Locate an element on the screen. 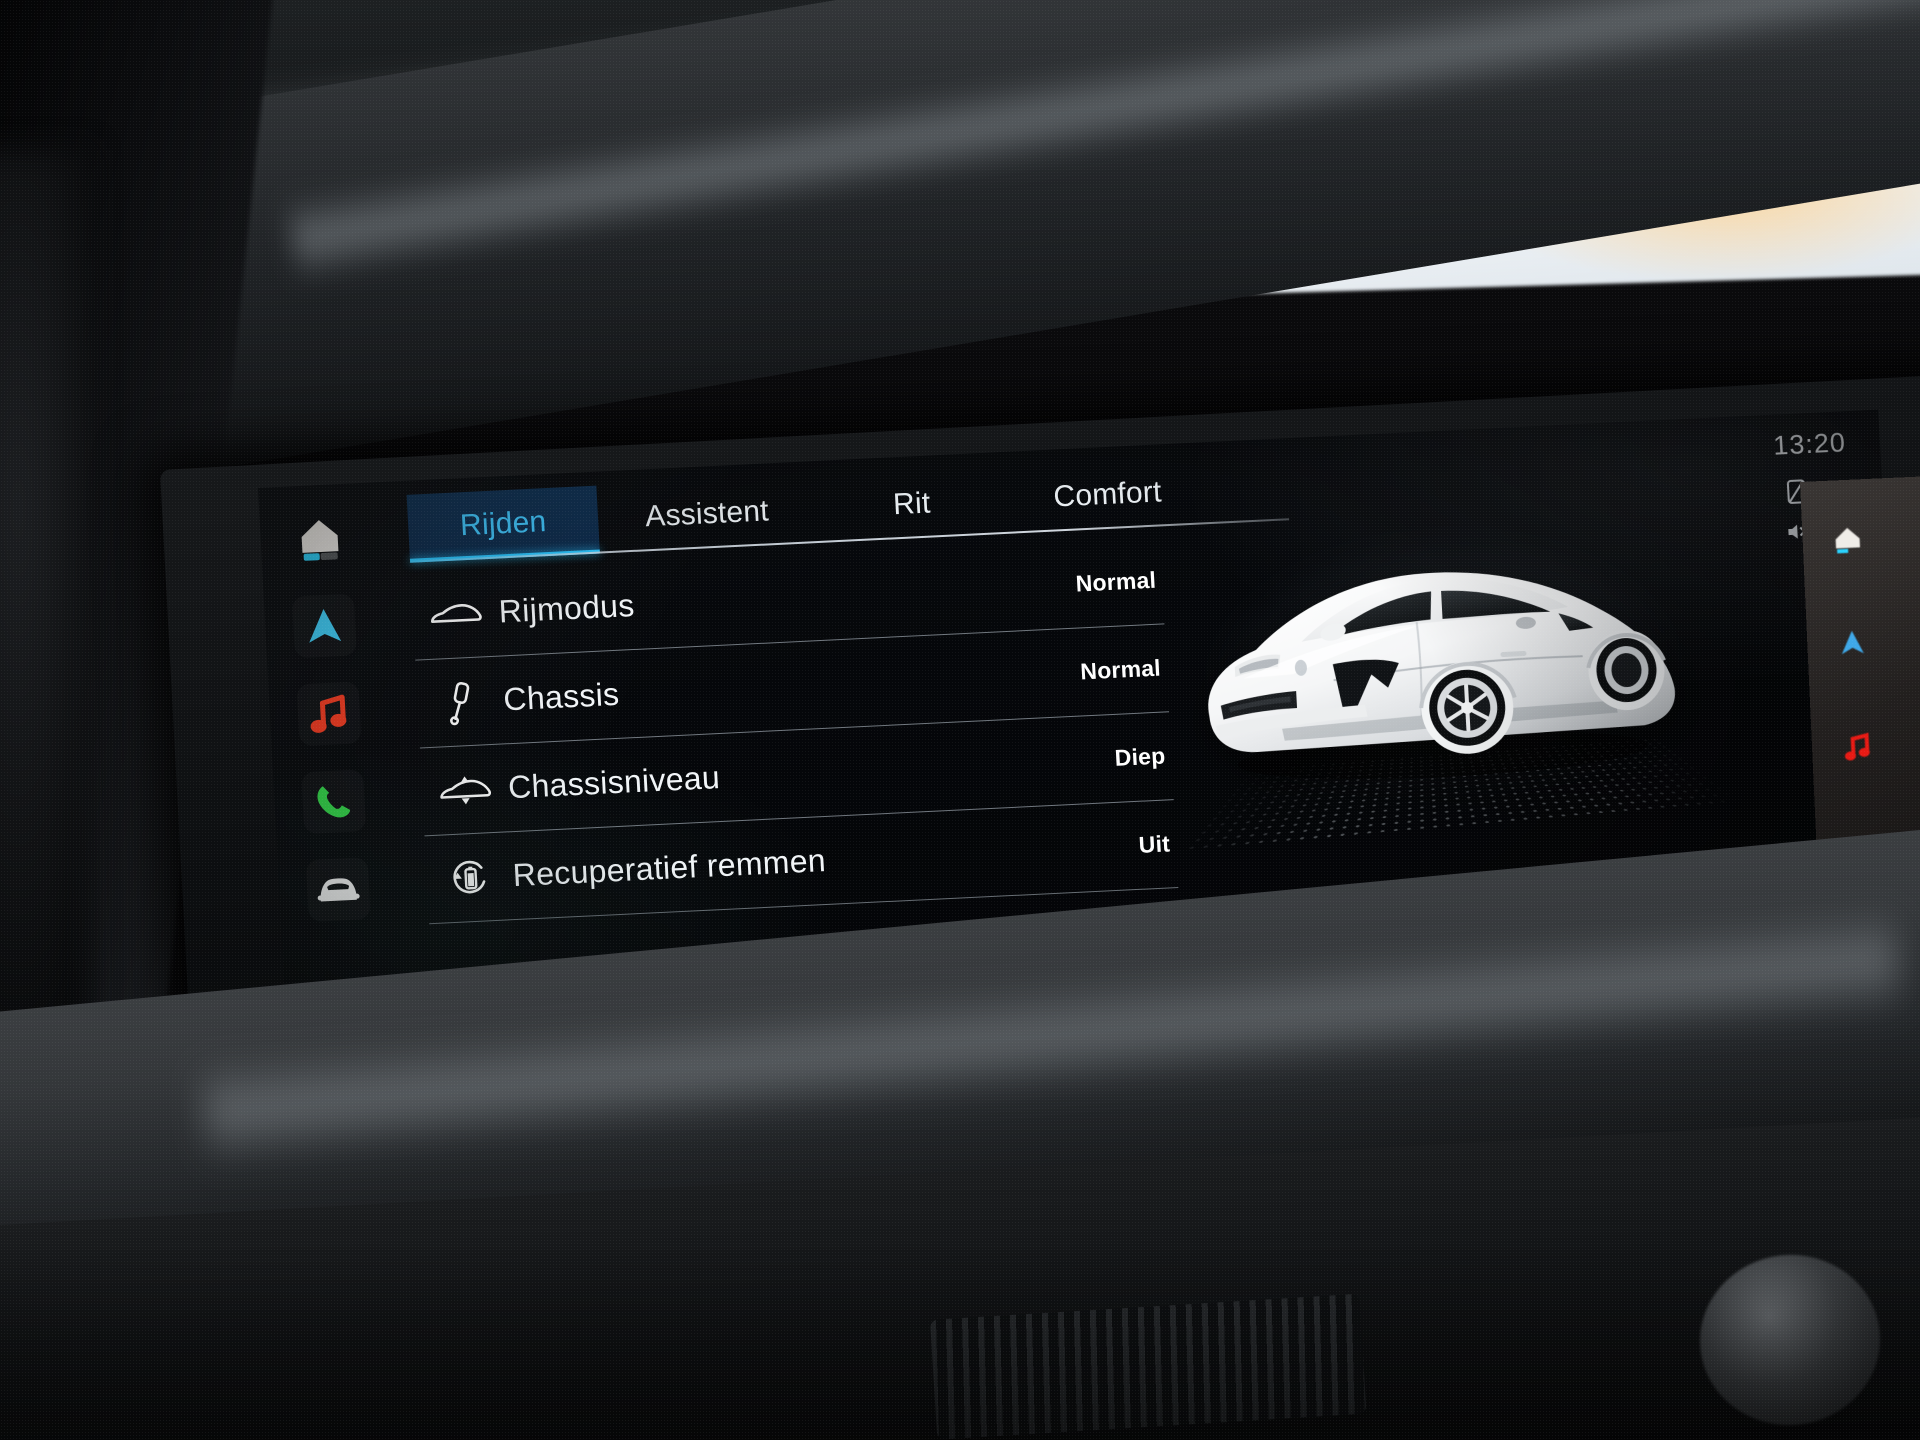  a-pillar-shadow is located at coordinates (45, 600).